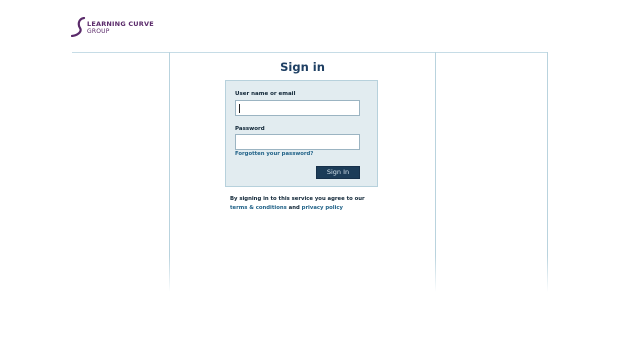  Describe the element at coordinates (297, 142) in the screenshot. I see `password-field` at that location.